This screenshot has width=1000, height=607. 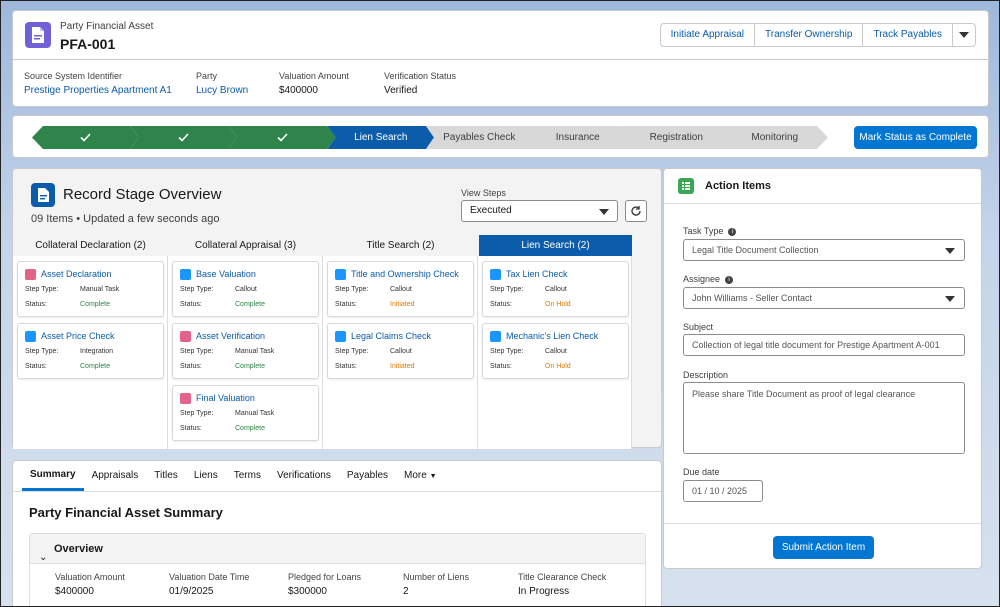 I want to click on task-type-select: Legal Title Document Collection, so click(x=824, y=250).